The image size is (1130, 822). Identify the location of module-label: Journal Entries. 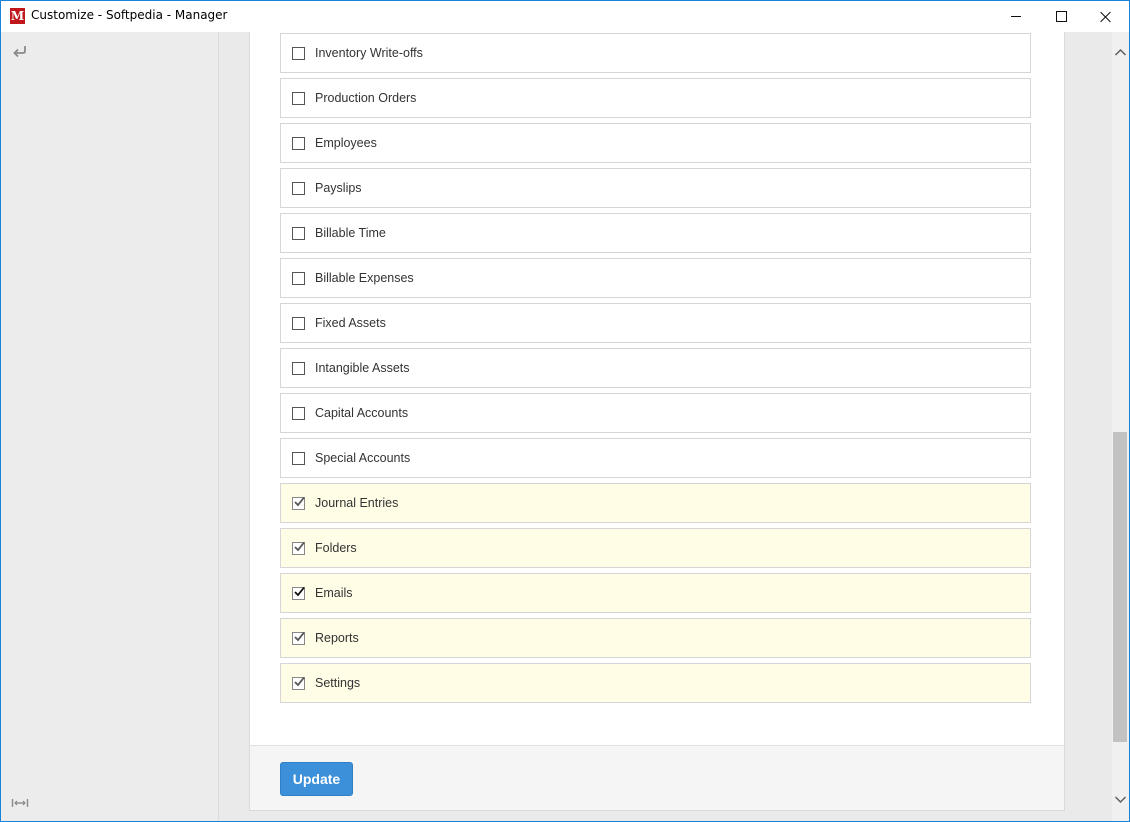
(357, 503).